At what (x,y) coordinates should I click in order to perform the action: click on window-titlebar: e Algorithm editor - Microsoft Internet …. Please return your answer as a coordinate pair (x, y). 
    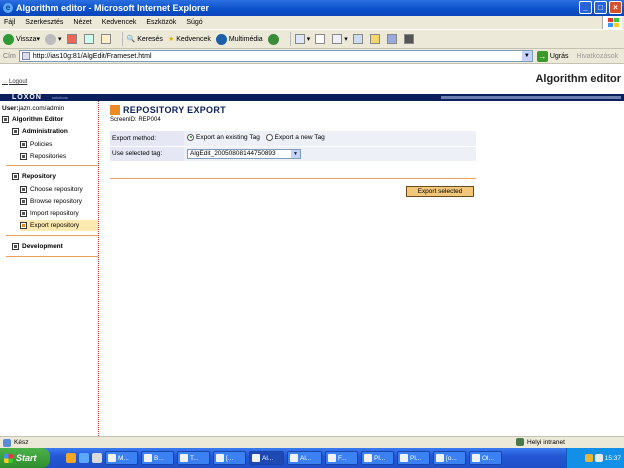
    Looking at the image, I should click on (312, 8).